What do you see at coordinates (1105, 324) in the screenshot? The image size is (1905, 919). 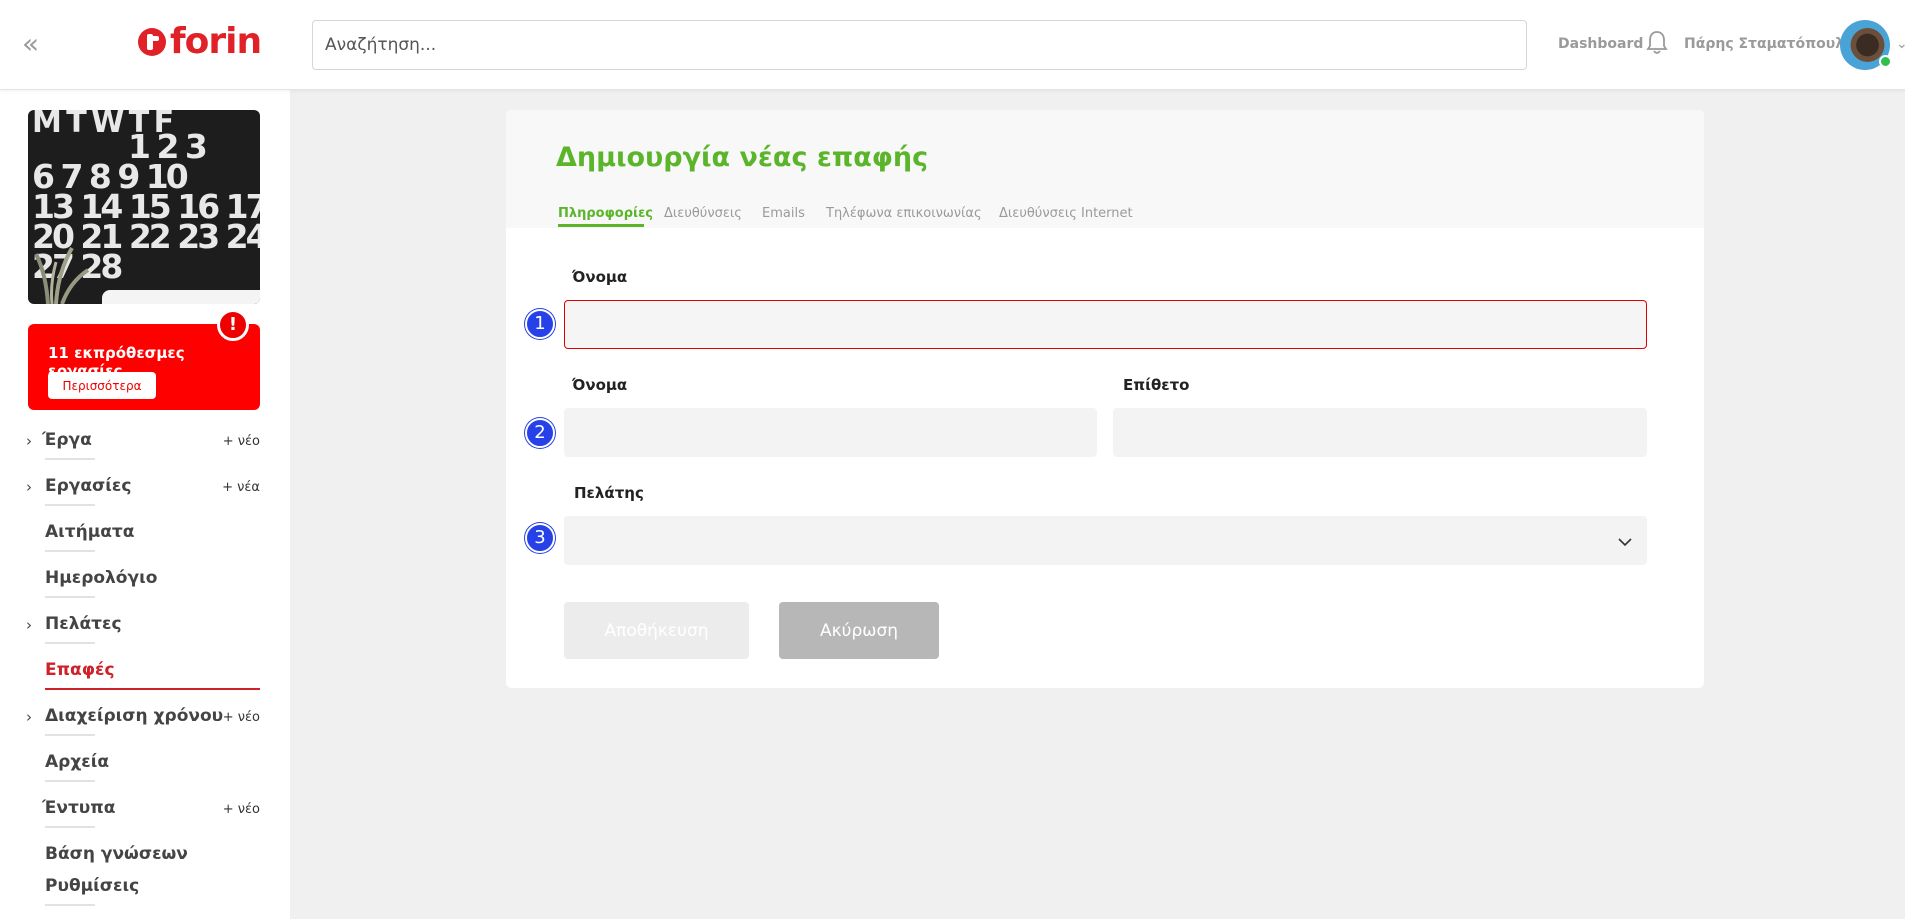 I see `name-input` at bounding box center [1105, 324].